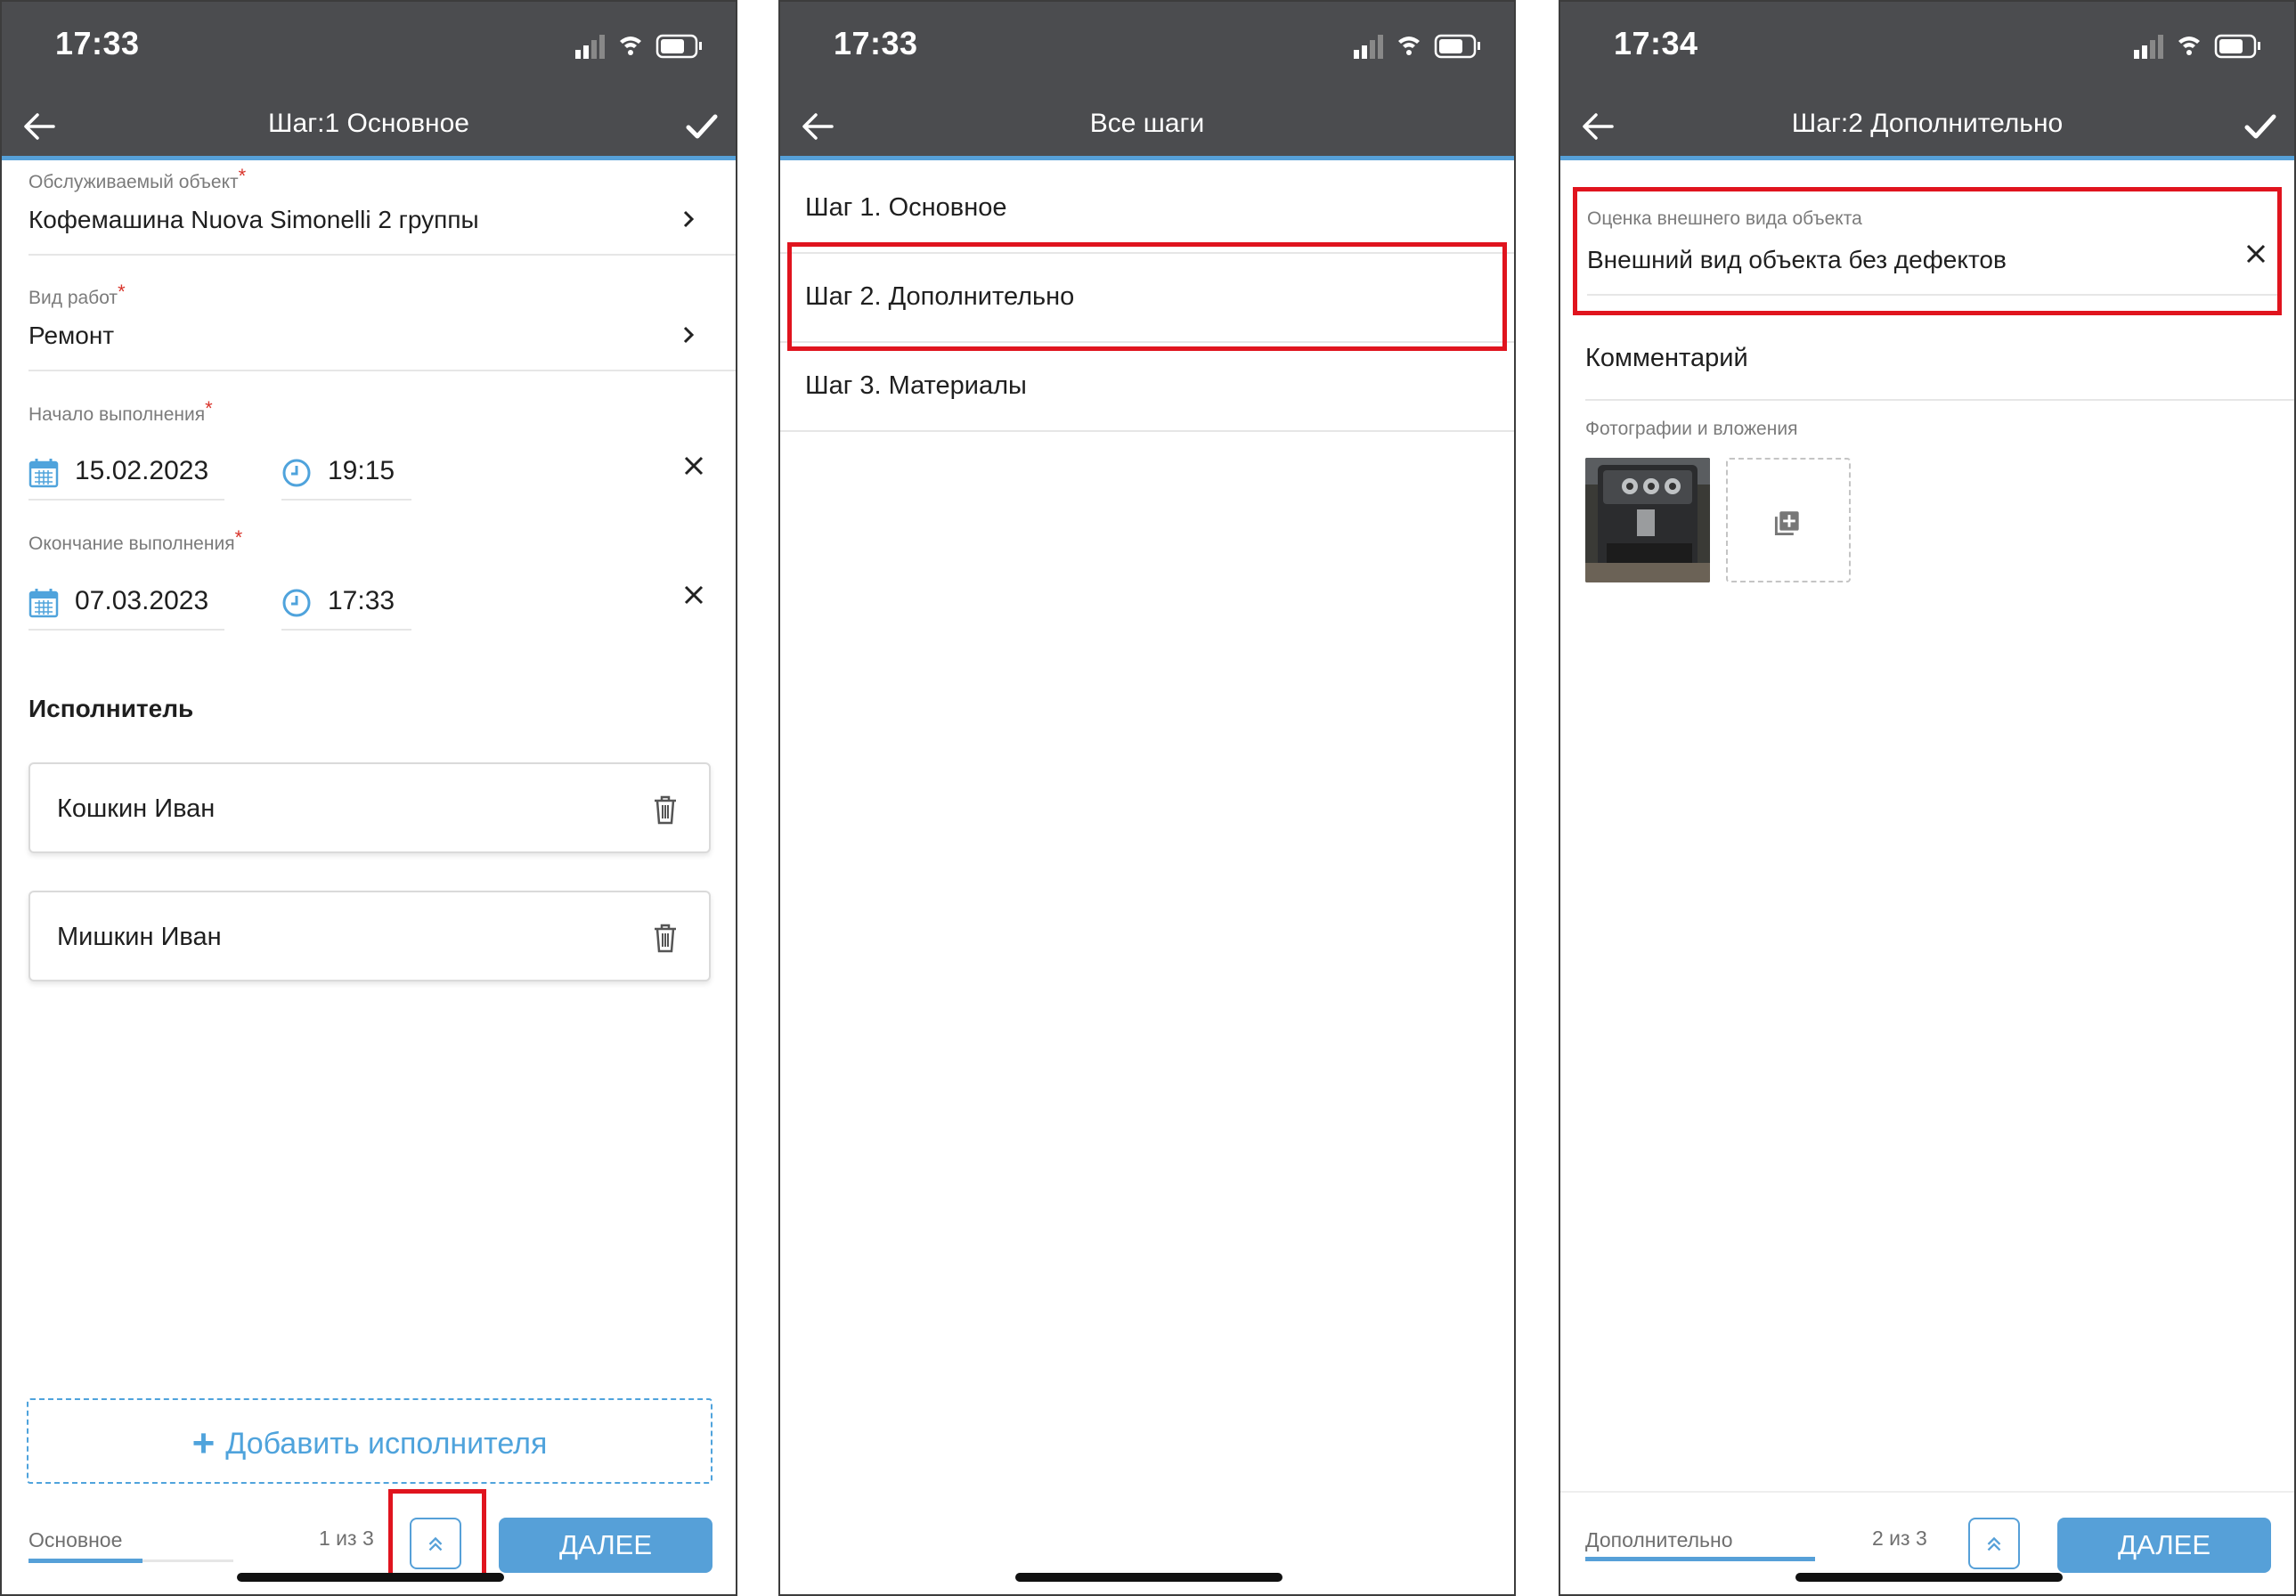 This screenshot has height=1596, width=2296. What do you see at coordinates (369, 936) in the screenshot?
I see `executor-card: Мишкин Иван` at bounding box center [369, 936].